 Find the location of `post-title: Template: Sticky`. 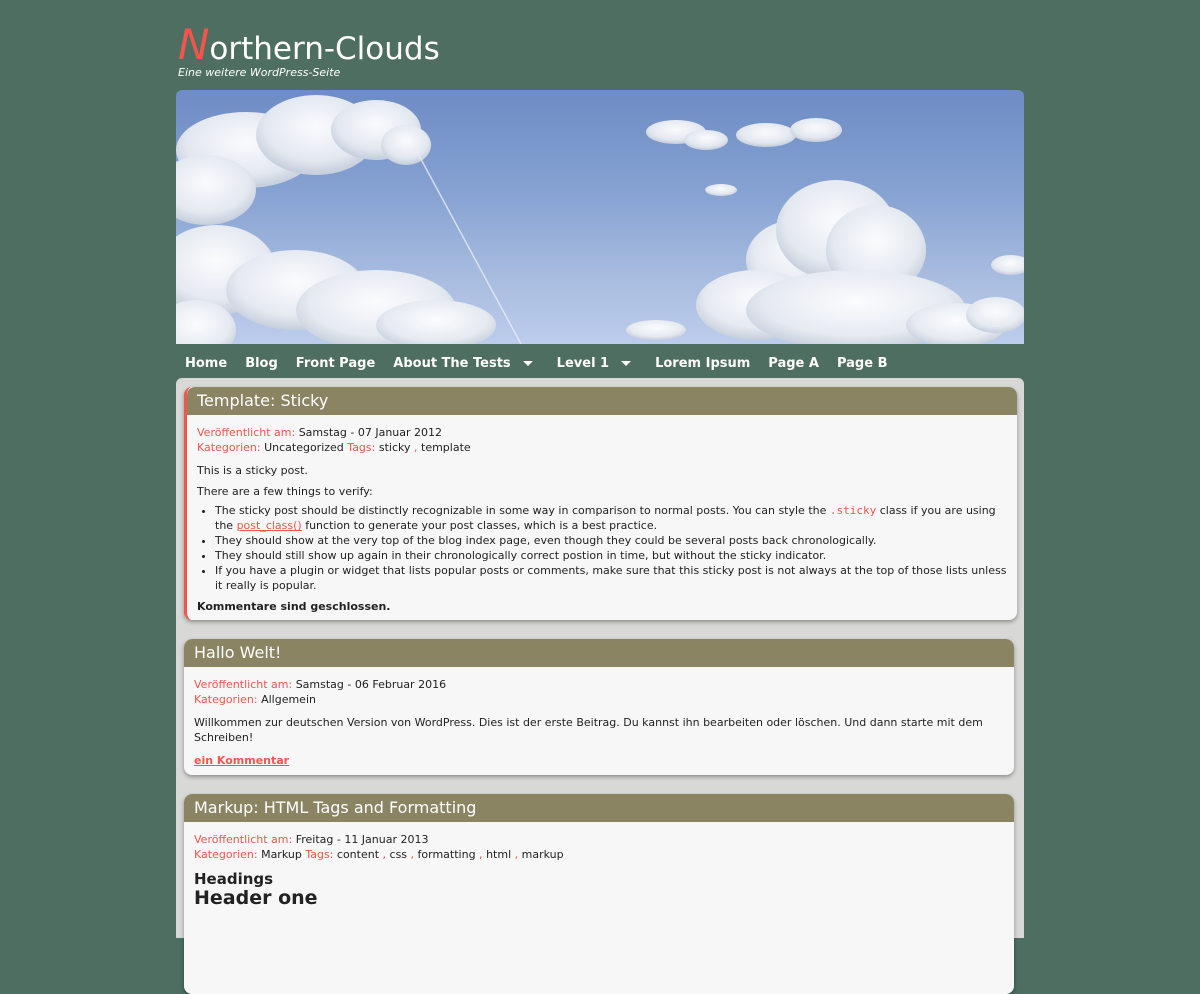

post-title: Template: Sticky is located at coordinates (602, 401).